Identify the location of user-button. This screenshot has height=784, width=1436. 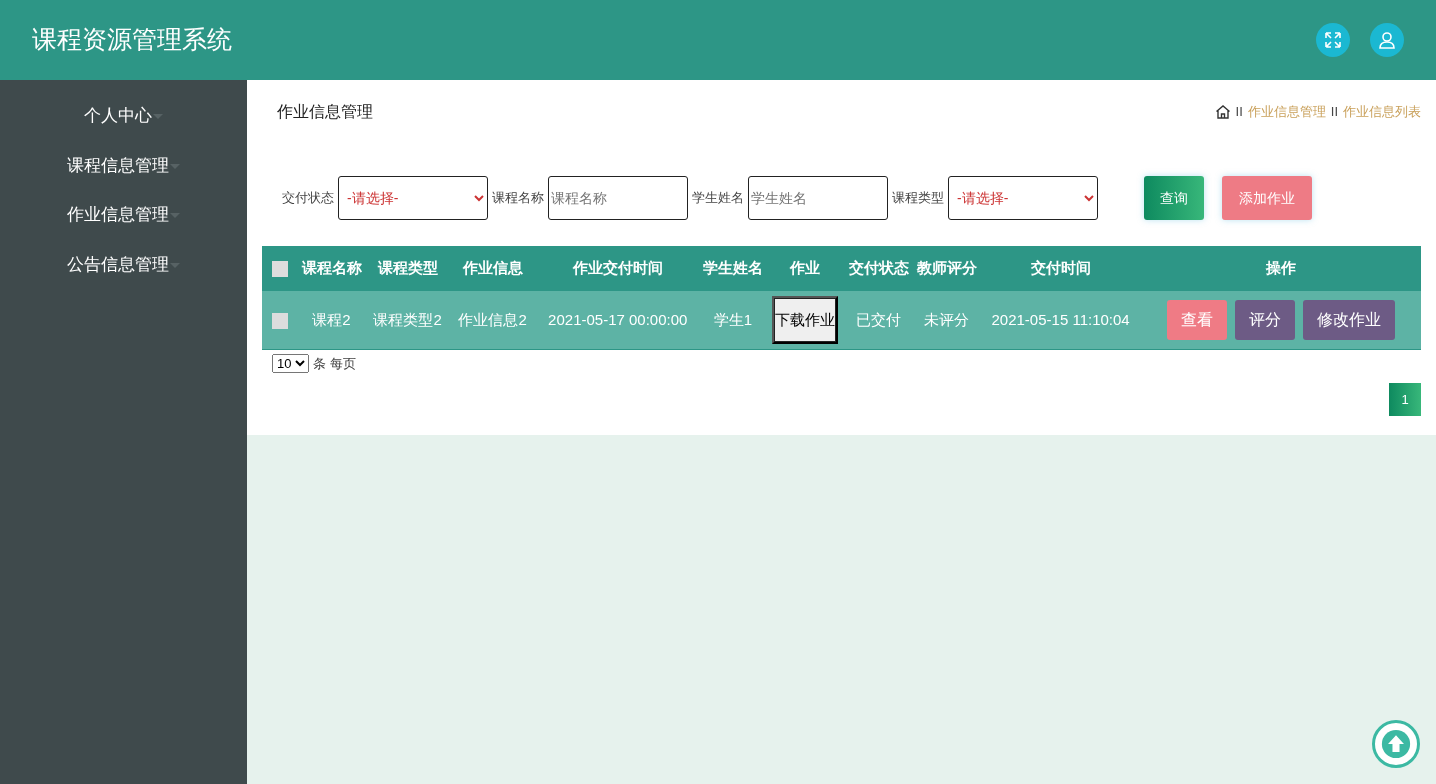
(1387, 40).